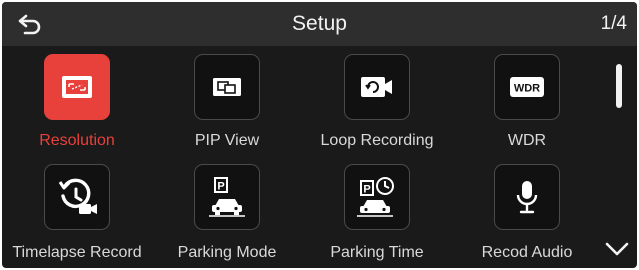  I want to click on menu-item-label: WDR, so click(527, 140).